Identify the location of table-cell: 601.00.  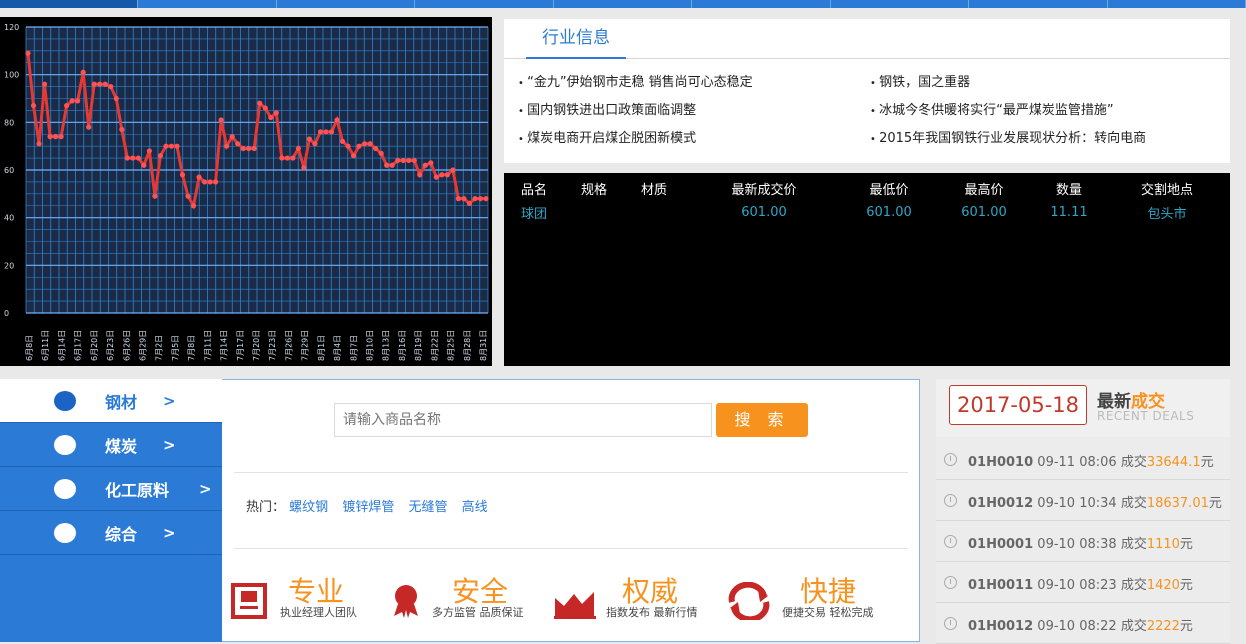
(889, 212).